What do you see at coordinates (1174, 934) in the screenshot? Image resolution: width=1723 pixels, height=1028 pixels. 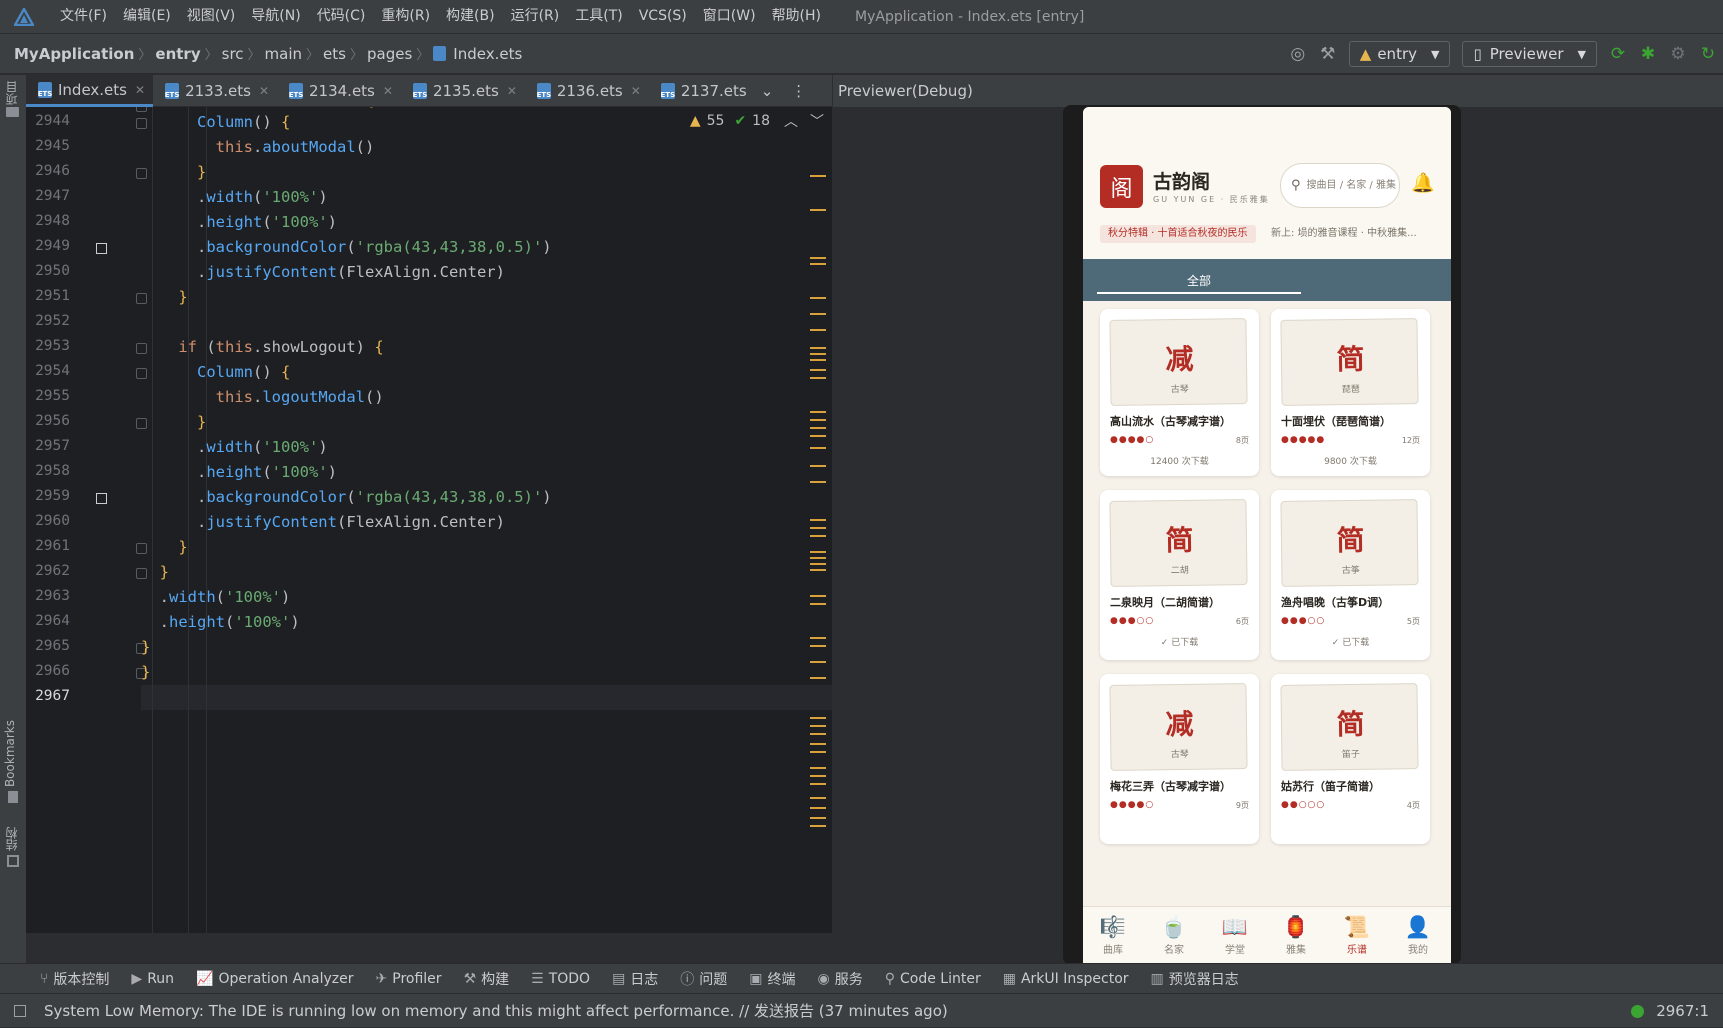 I see `tab-masters: 🍵 名家` at bounding box center [1174, 934].